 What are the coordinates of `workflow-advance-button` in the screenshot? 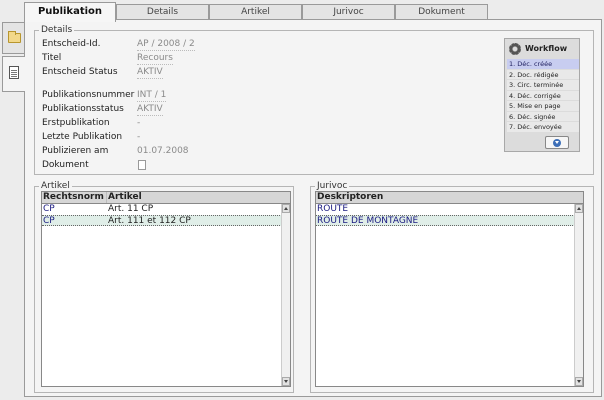 It's located at (557, 142).